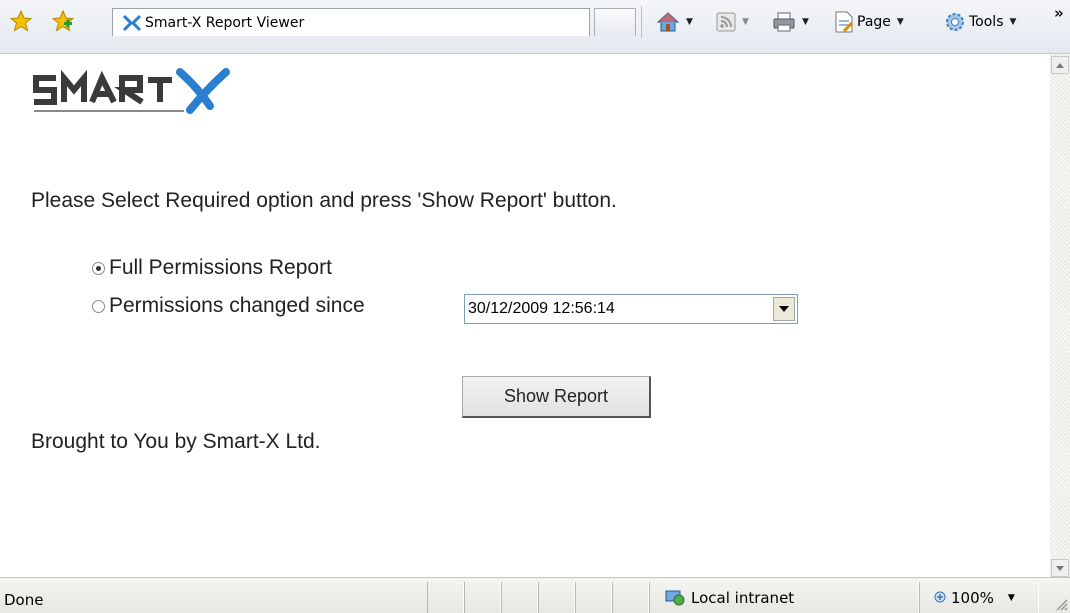 Image resolution: width=1070 pixels, height=613 pixels. What do you see at coordinates (98, 268) in the screenshot?
I see `full-permissions-radio` at bounding box center [98, 268].